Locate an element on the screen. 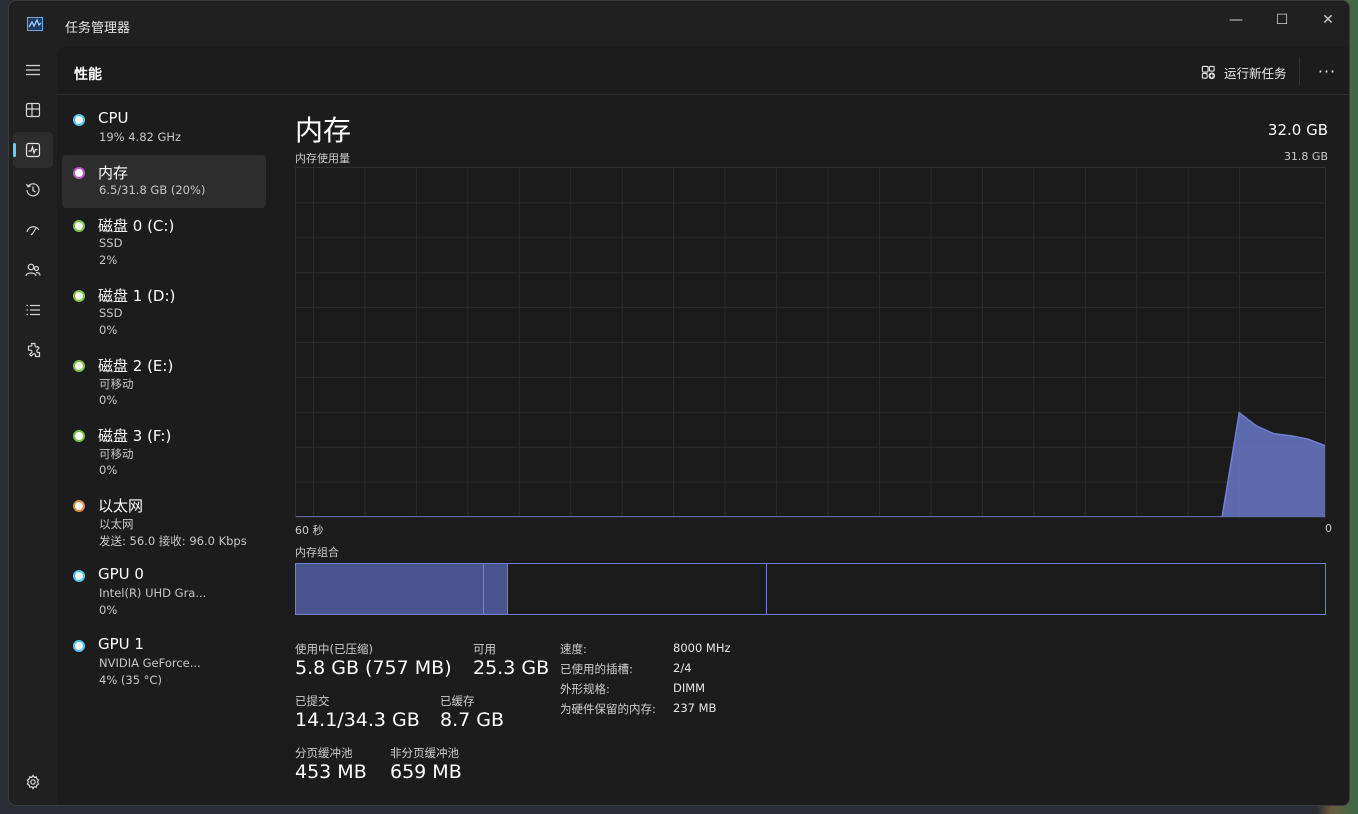 The image size is (1358, 814). hardware-reserved-label: 为硬件保留的内存: is located at coordinates (608, 709).